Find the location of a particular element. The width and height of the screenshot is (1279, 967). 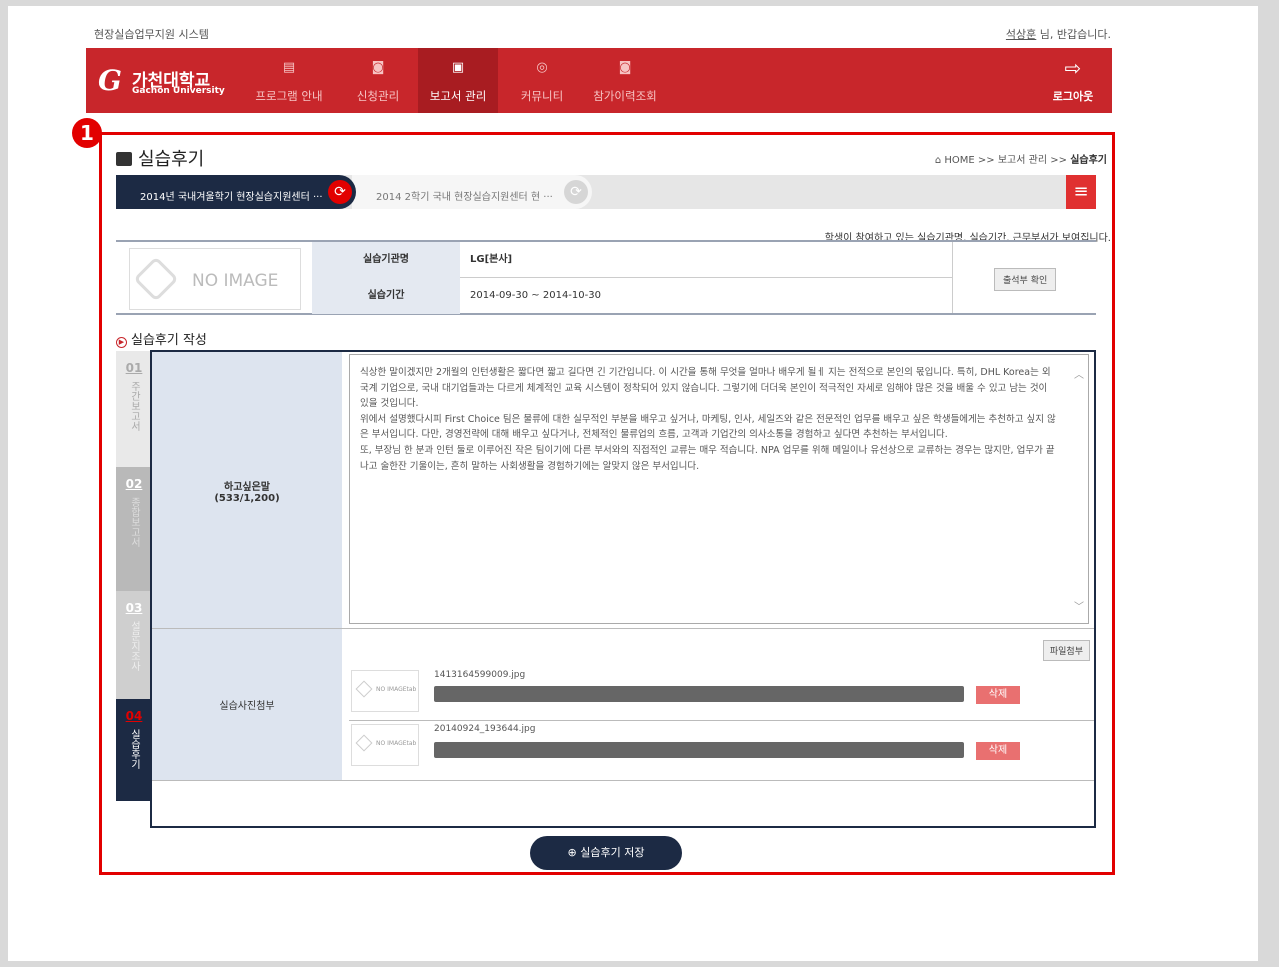

nav-item-history: ◙ 참가이력조회 is located at coordinates (625, 80).